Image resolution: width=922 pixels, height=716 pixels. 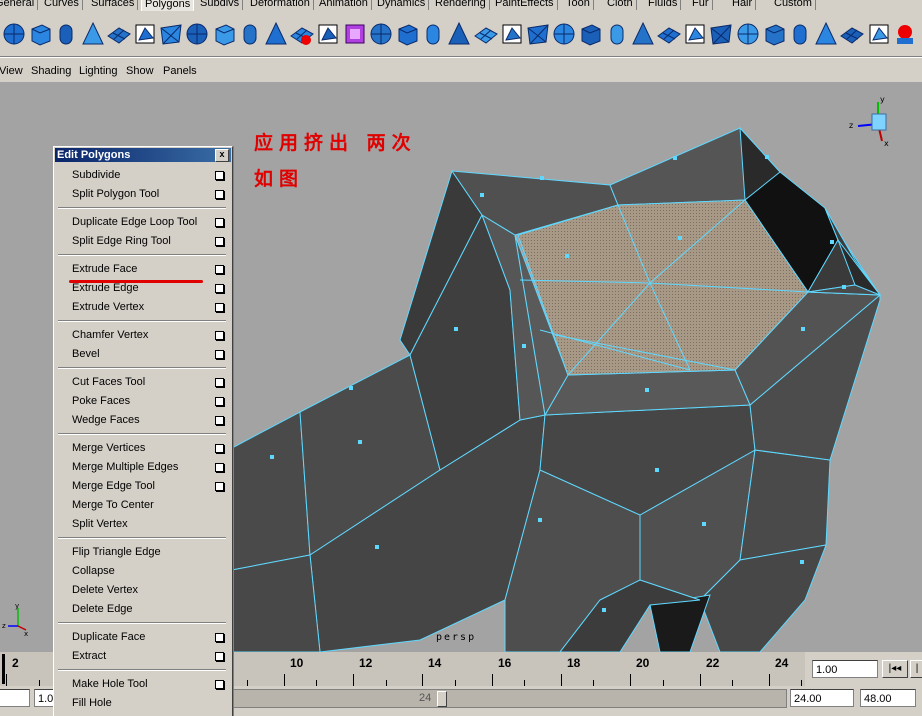 What do you see at coordinates (512, 34) in the screenshot?
I see `append-icon` at bounding box center [512, 34].